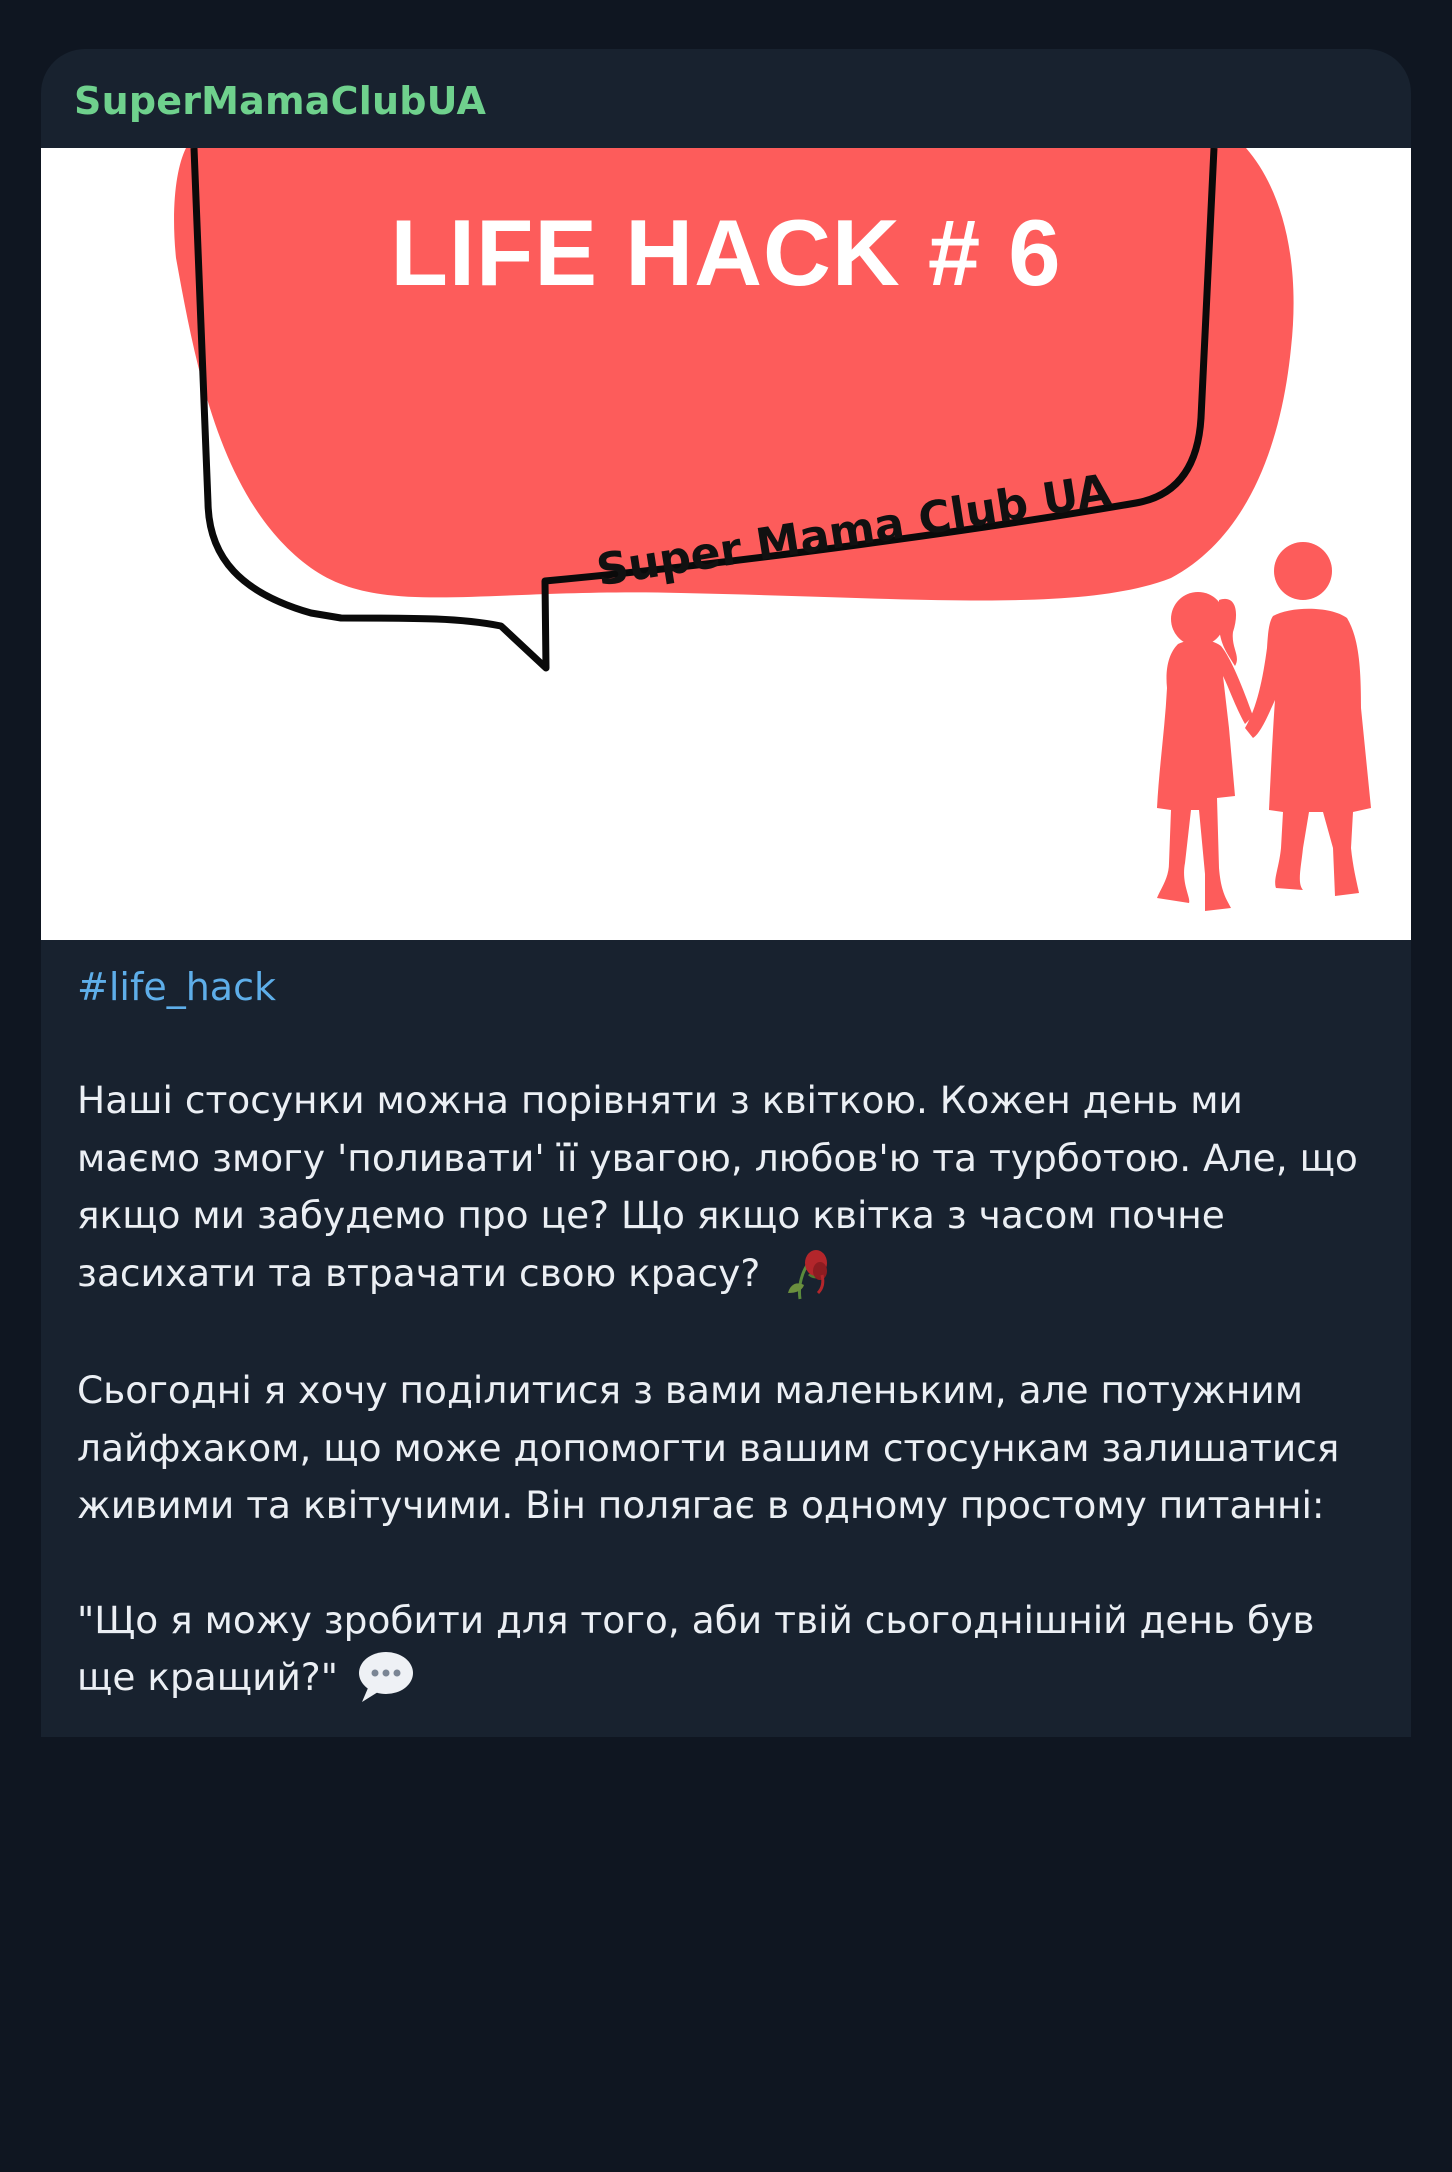  I want to click on channel-name: SuperMamaClubUA, so click(280, 101).